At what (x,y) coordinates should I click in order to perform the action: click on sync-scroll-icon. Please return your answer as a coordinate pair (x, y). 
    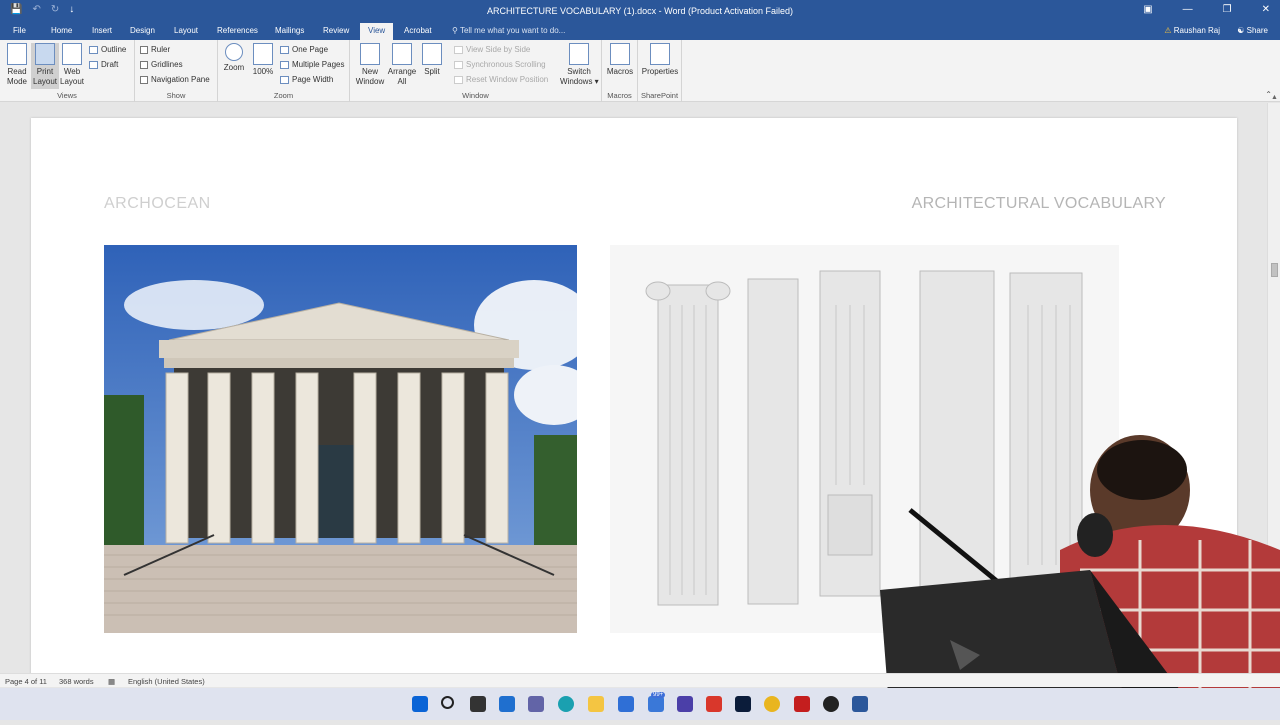
    Looking at the image, I should click on (458, 64).